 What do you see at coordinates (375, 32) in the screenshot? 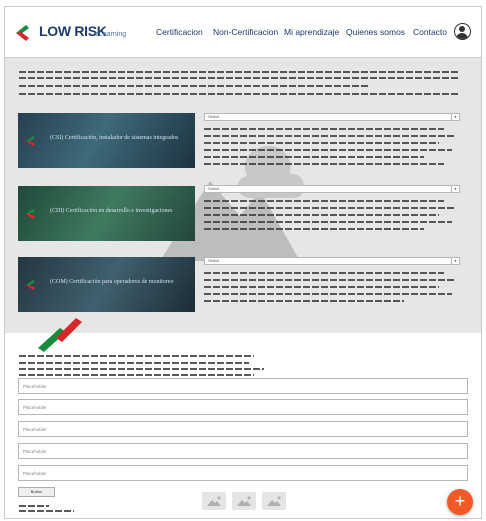
I see `nav-quienes-somos: Quienes somos` at bounding box center [375, 32].